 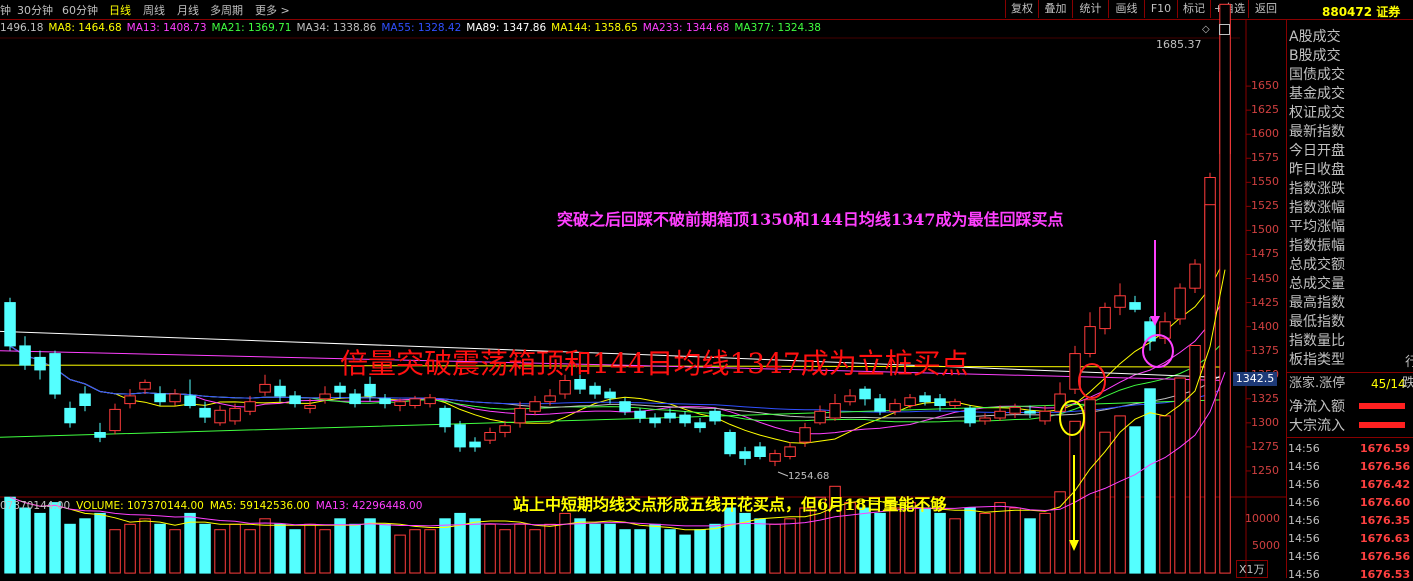 I want to click on tick-price: 1676.60, so click(x=1385, y=502).